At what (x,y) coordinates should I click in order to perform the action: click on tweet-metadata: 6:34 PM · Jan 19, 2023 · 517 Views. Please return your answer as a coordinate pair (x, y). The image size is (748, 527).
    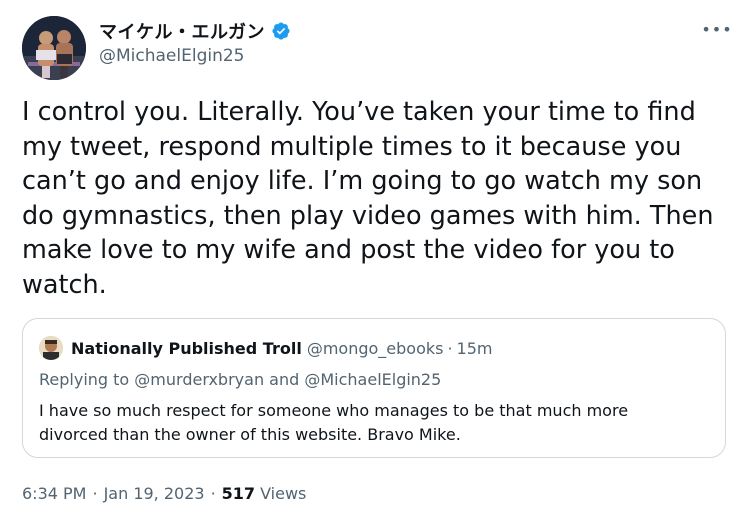
    Looking at the image, I should click on (164, 493).